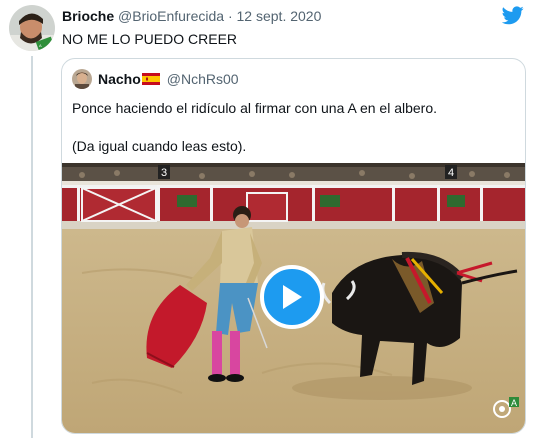 The image size is (534, 438). Describe the element at coordinates (514, 403) in the screenshot. I see `watermark-letter: A` at that location.